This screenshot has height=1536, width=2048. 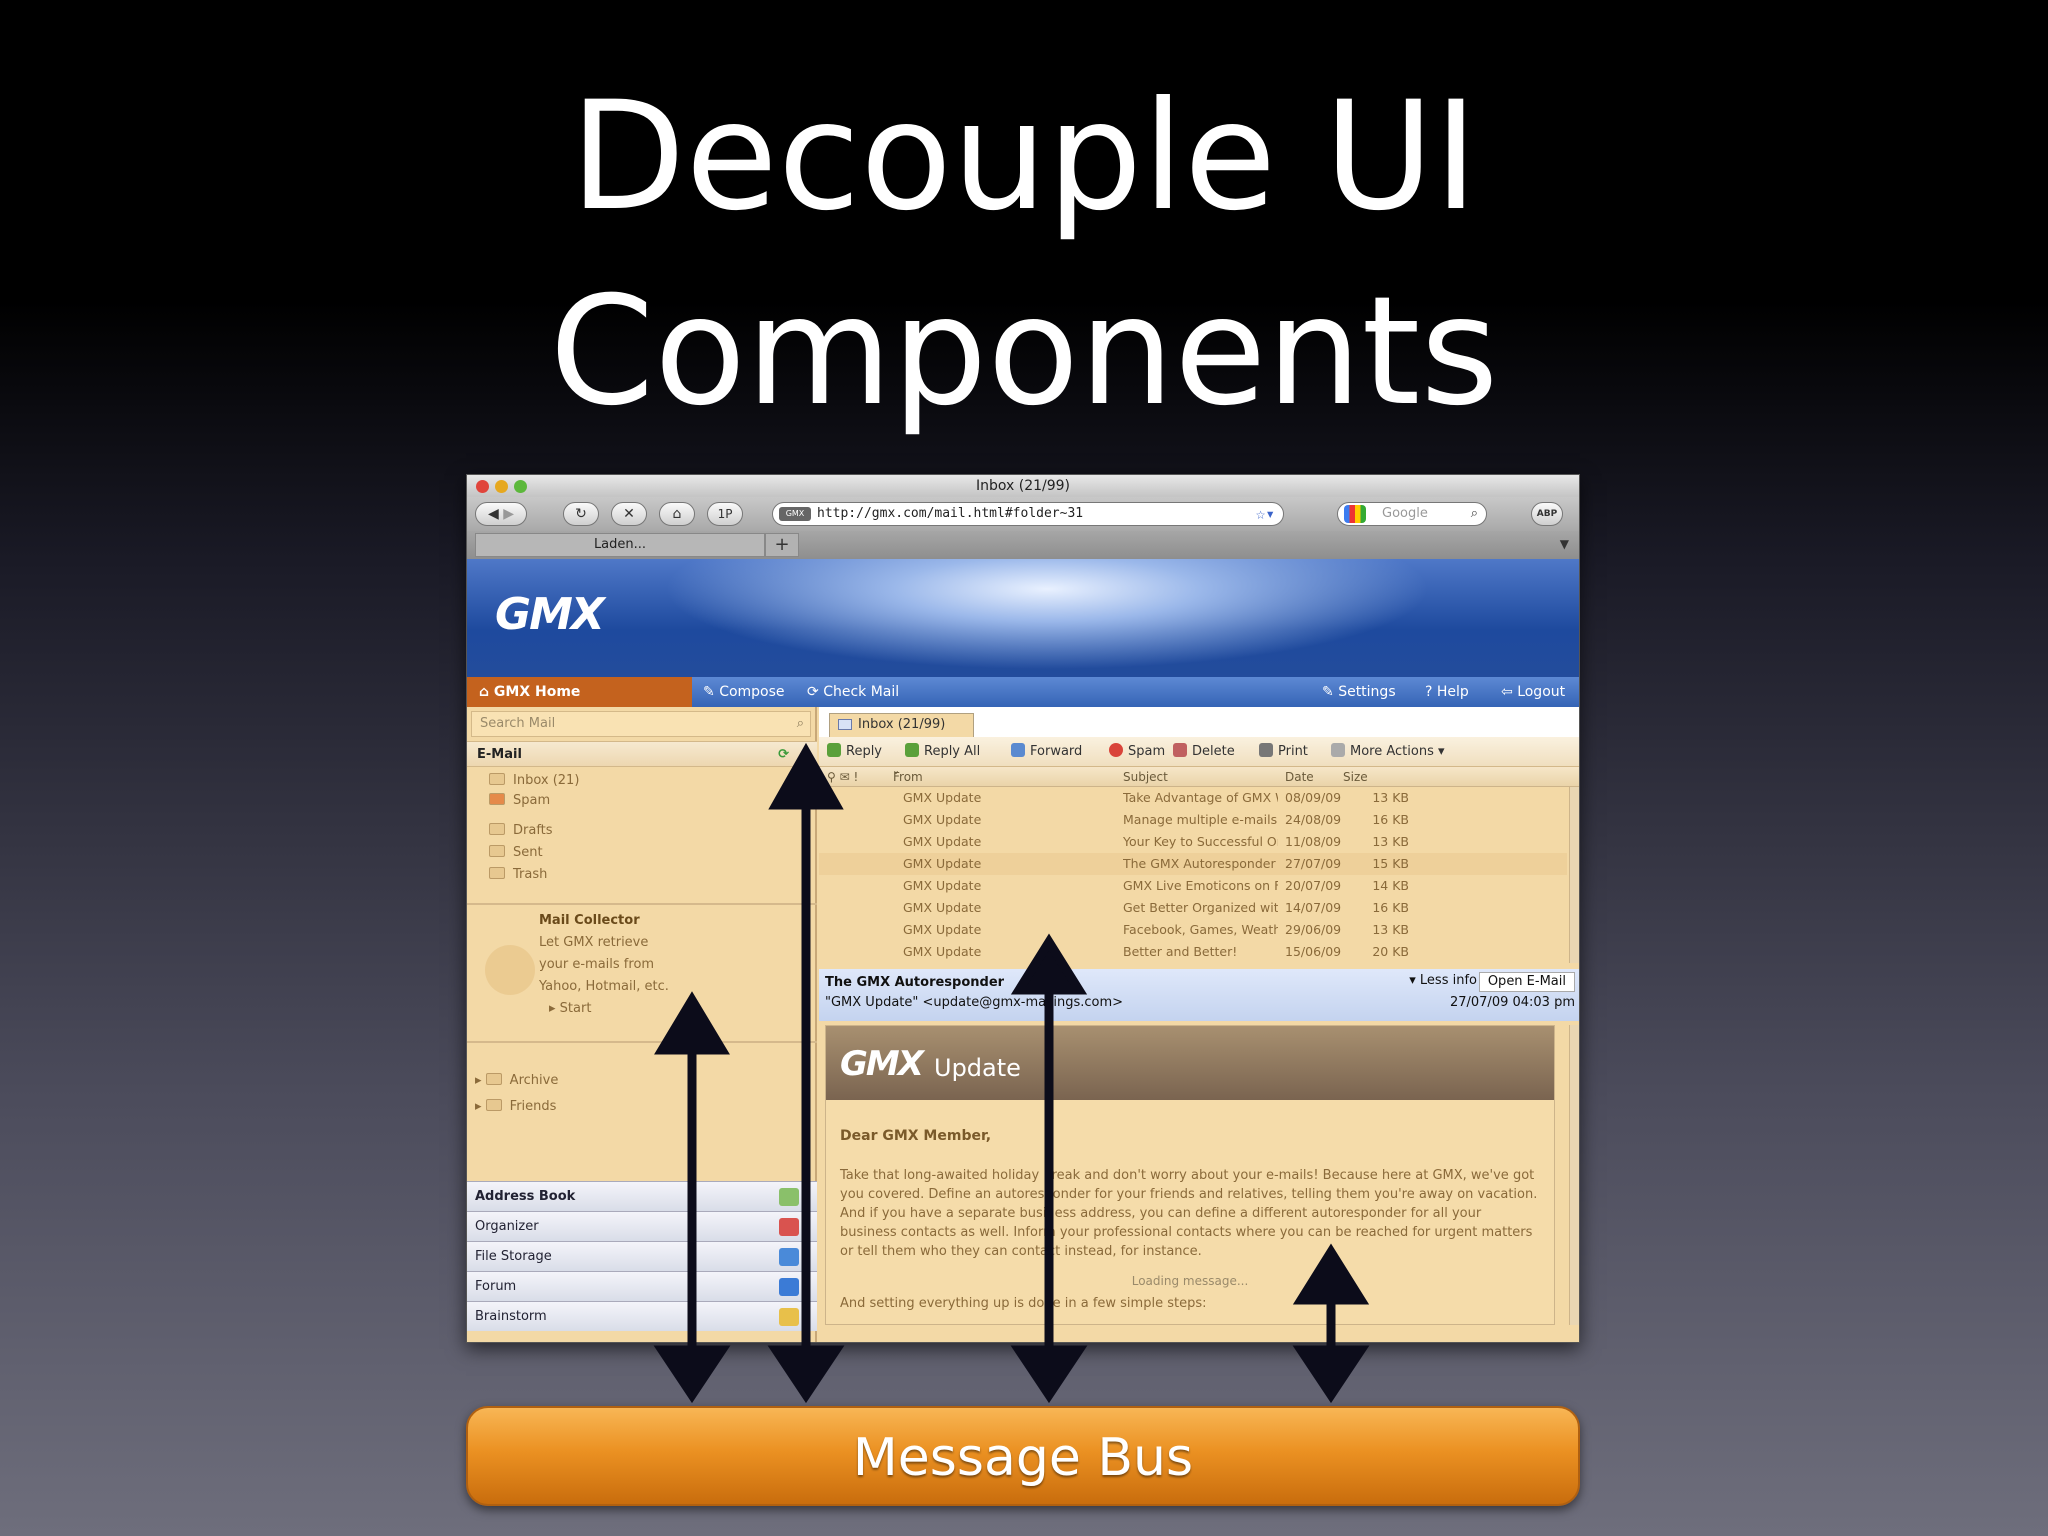 I want to click on folder-sent: Sent, so click(x=516, y=853).